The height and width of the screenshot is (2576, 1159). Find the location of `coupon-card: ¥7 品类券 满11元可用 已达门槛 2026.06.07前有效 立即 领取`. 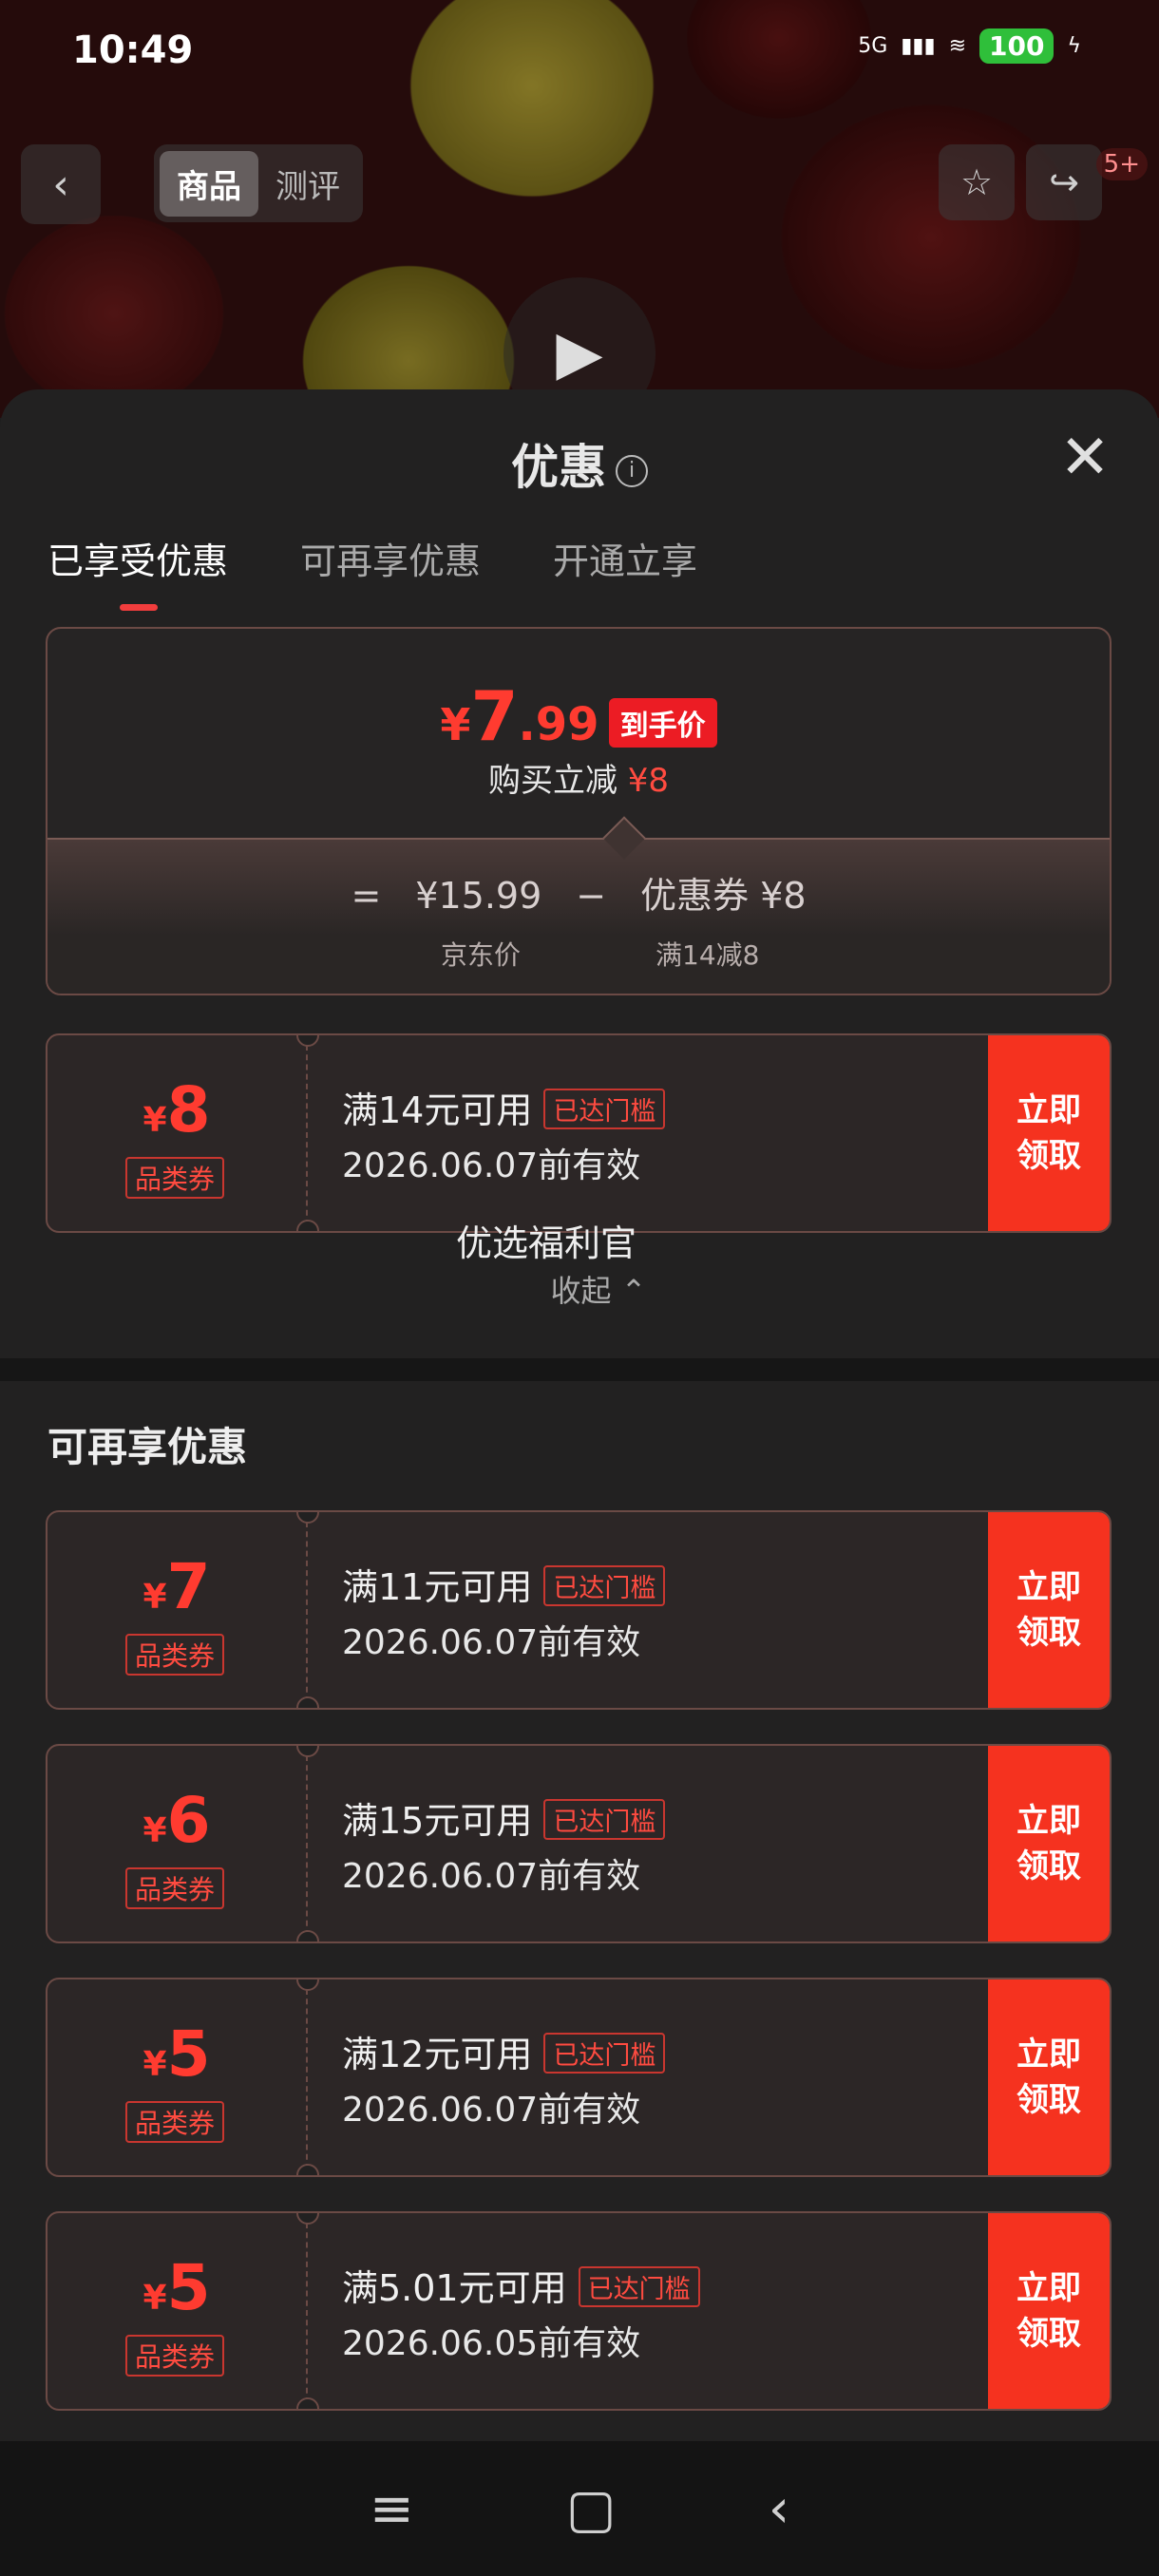

coupon-card: ¥7 品类券 满11元可用 已达门槛 2026.06.07前有效 立即 领取 is located at coordinates (579, 1610).